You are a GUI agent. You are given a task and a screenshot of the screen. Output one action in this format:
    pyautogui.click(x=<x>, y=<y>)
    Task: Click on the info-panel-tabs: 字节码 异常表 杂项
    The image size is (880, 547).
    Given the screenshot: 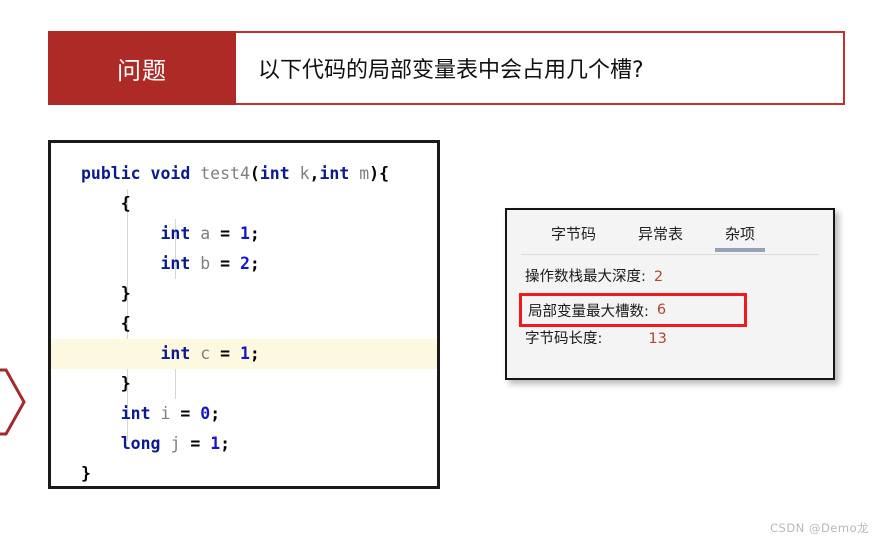 What is the action you would take?
    pyautogui.click(x=670, y=232)
    